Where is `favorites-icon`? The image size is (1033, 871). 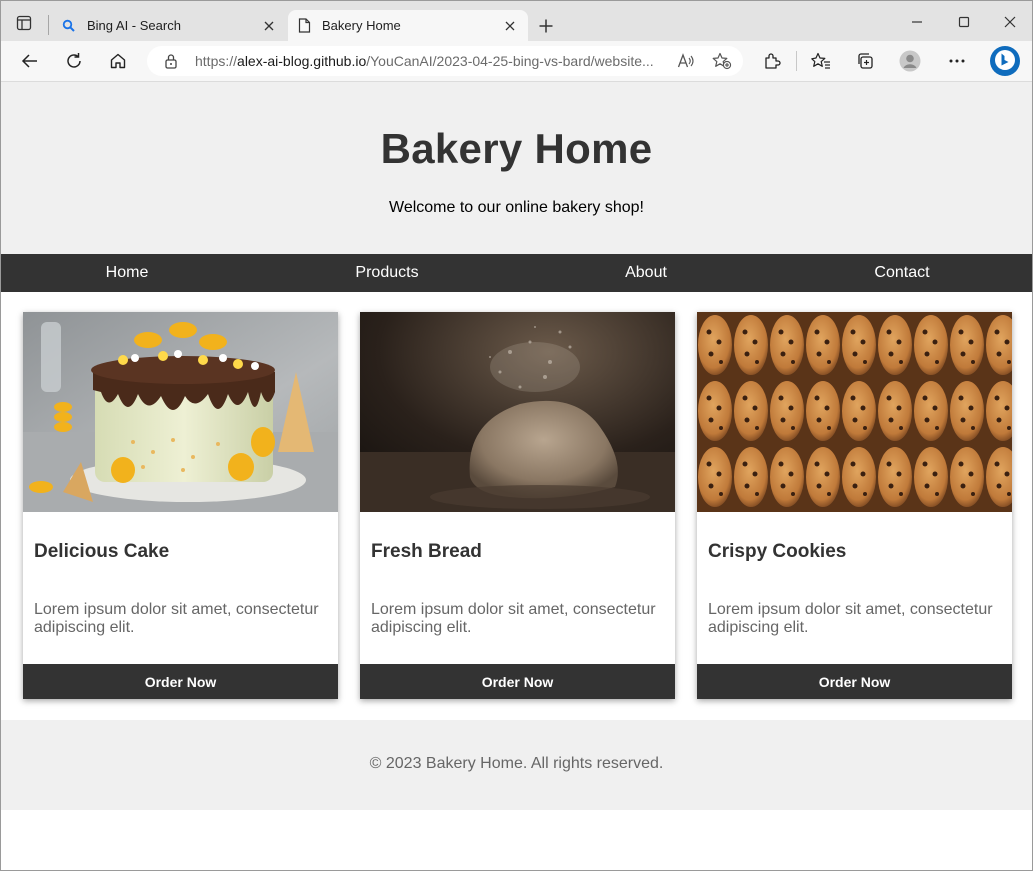
favorites-icon is located at coordinates (821, 61).